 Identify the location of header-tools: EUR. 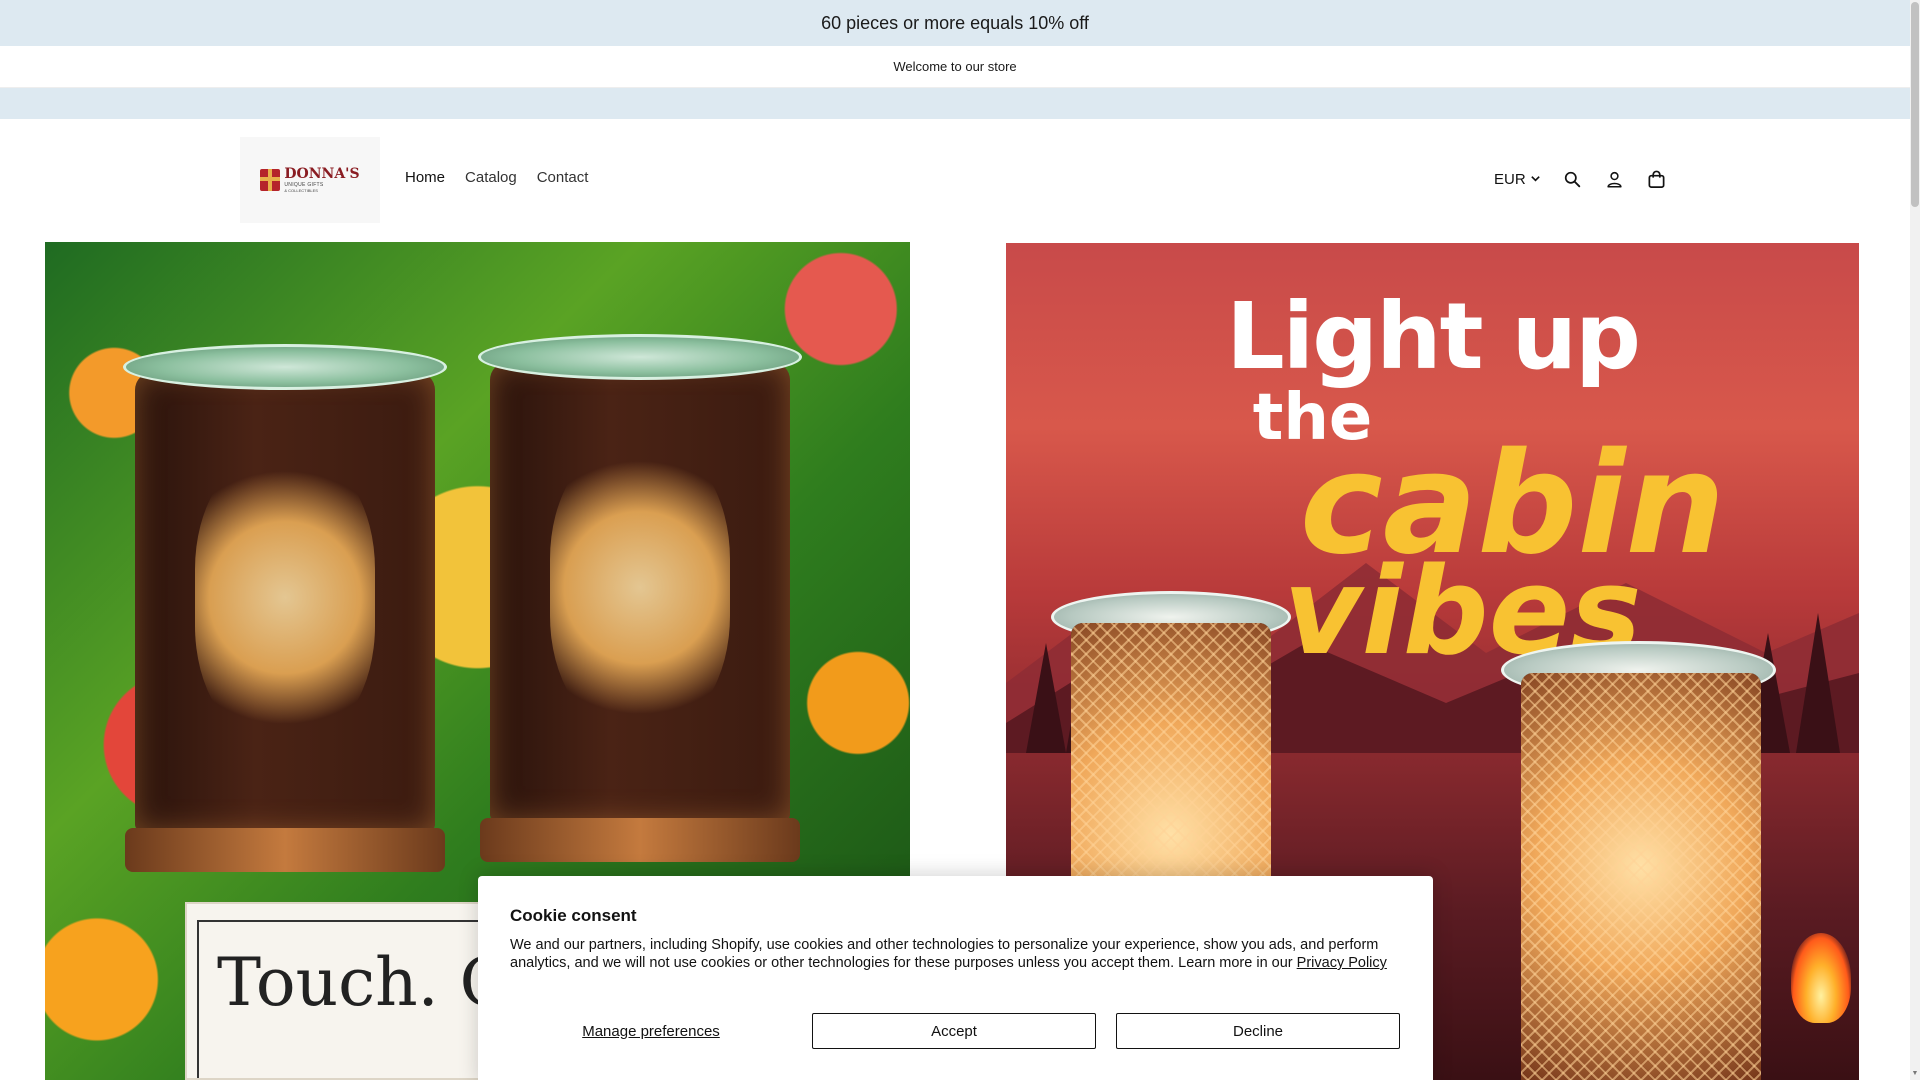
(1580, 179).